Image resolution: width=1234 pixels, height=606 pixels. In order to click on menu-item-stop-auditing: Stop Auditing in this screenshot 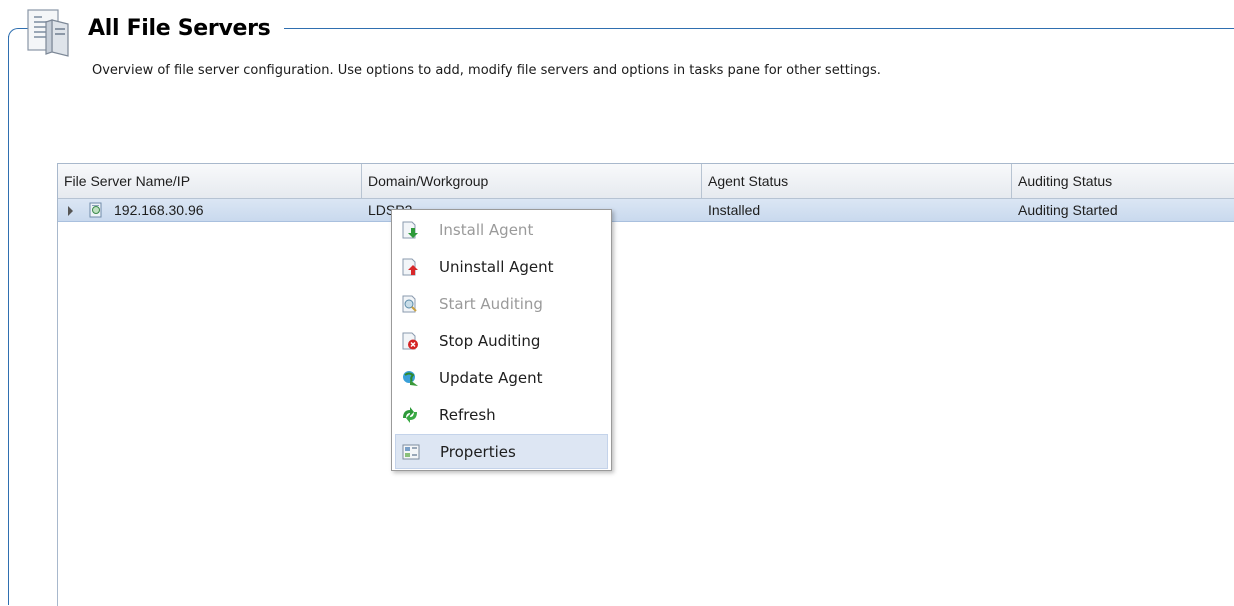, I will do `click(501, 341)`.